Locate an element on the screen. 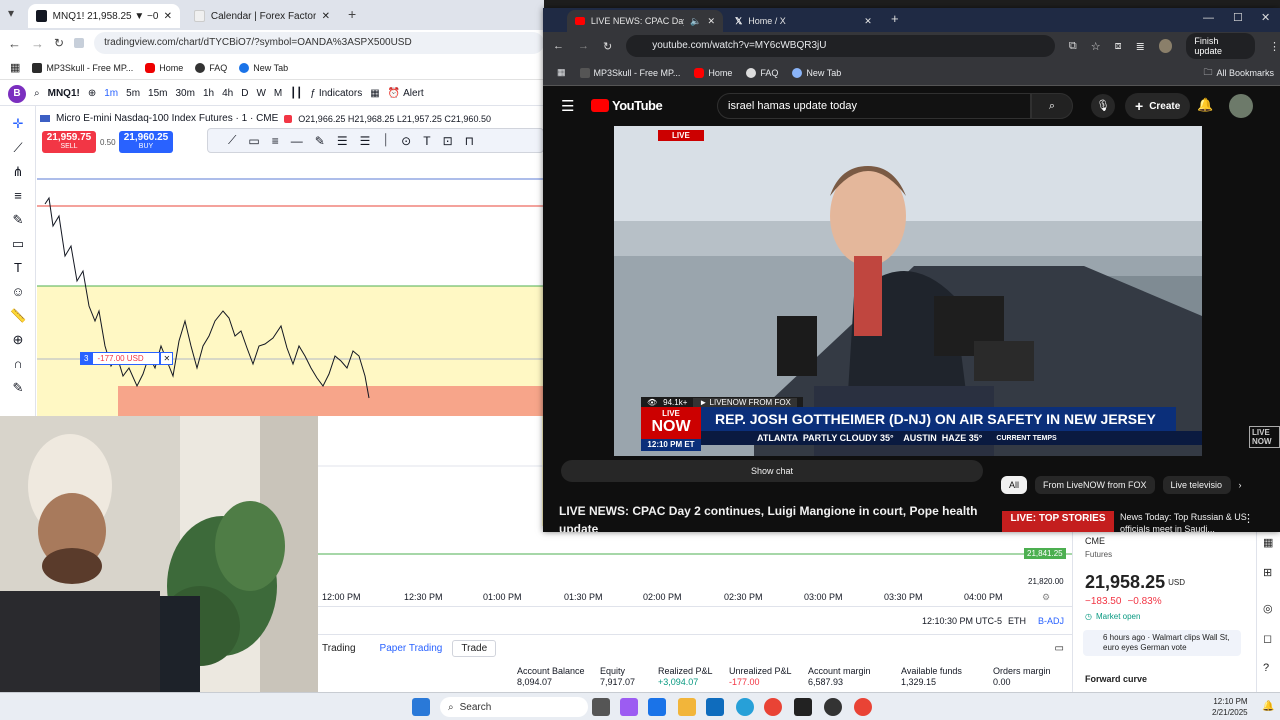 This screenshot has height=720, width=1280. line-tool-icon: ⟋ is located at coordinates (232, 140).